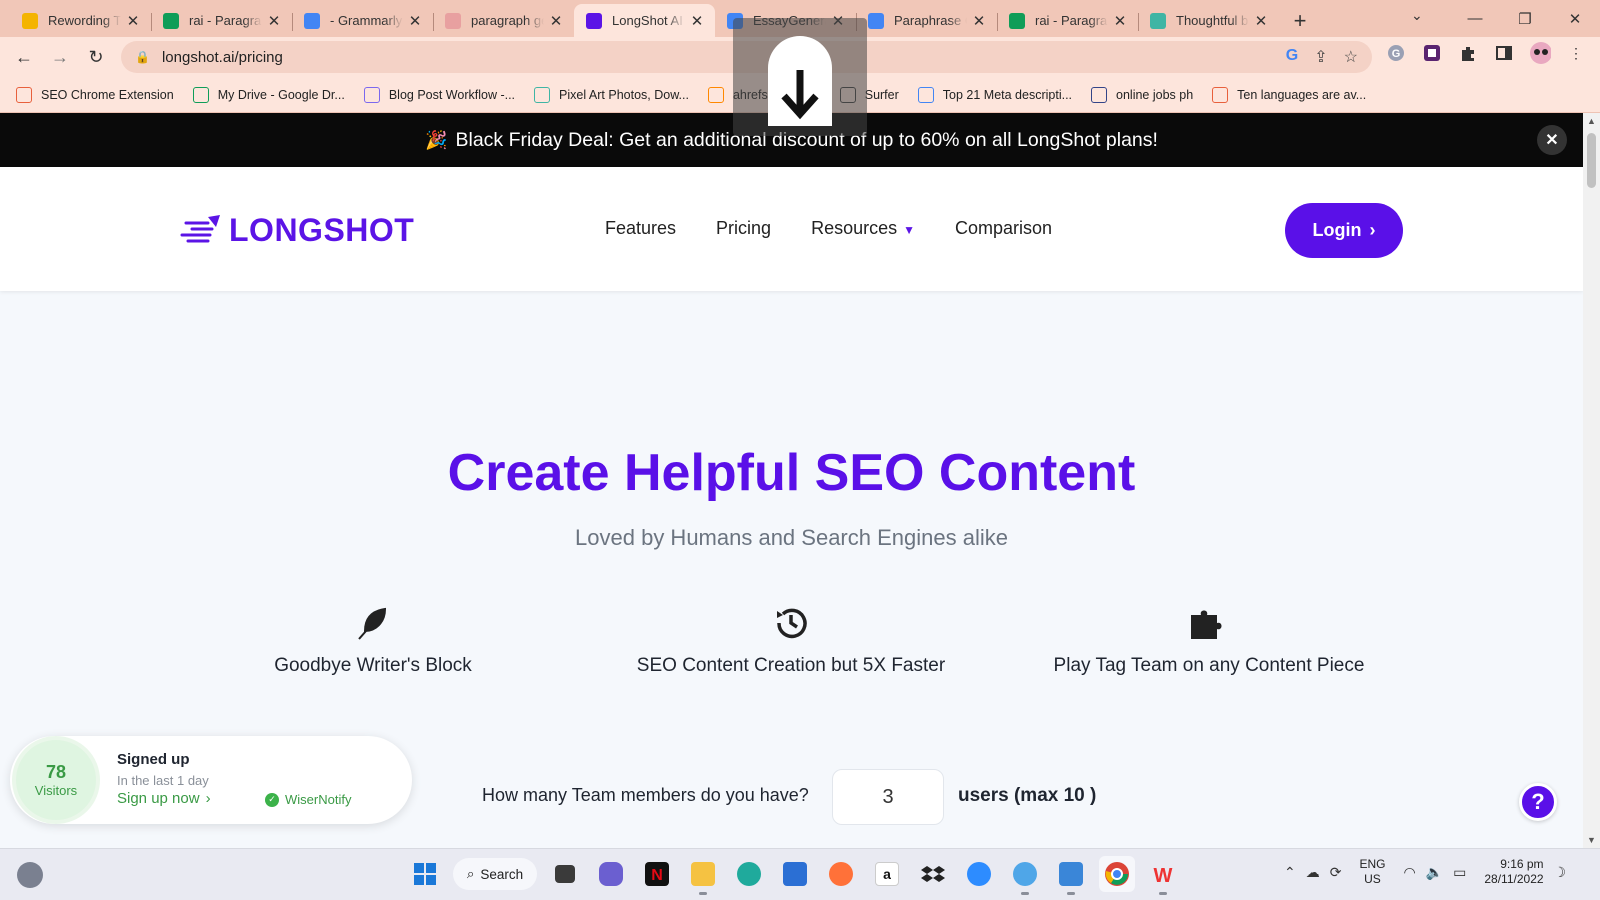  Describe the element at coordinates (425, 874) in the screenshot. I see `start-icon` at that location.